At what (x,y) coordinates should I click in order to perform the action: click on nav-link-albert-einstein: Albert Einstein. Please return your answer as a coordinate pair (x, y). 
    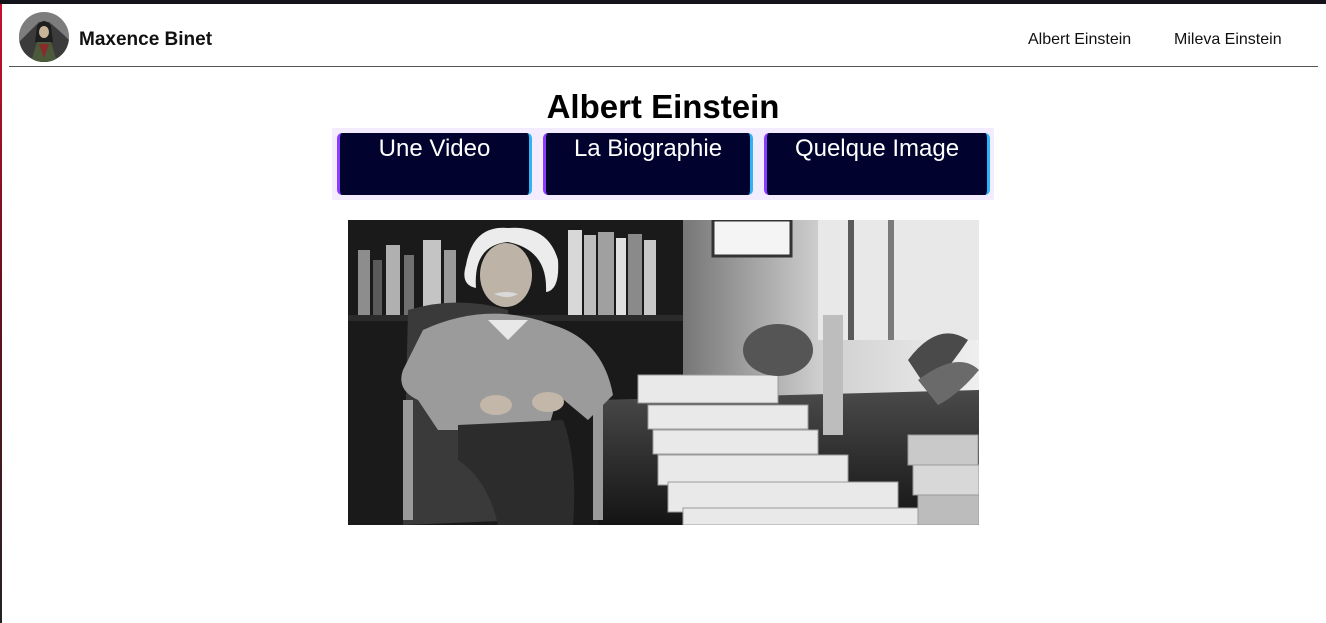
    Looking at the image, I should click on (1079, 40).